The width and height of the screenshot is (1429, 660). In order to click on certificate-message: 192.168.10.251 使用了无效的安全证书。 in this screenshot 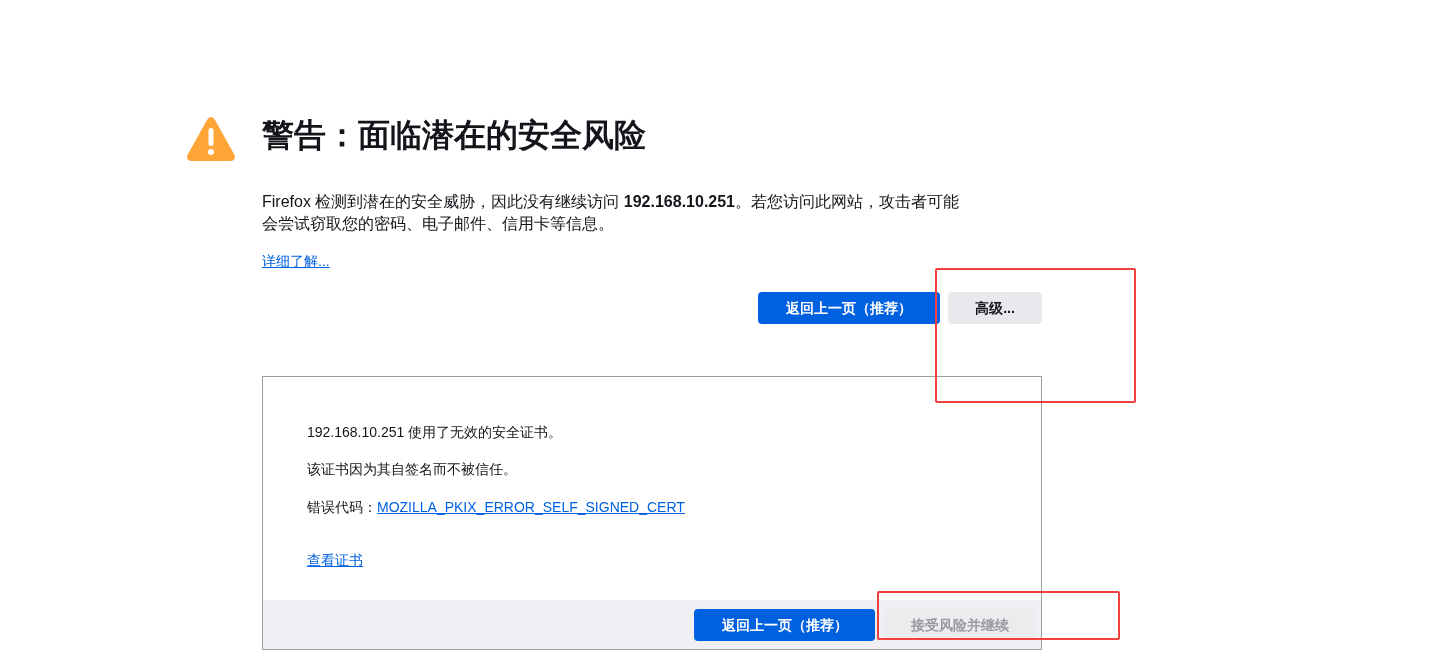, I will do `click(435, 432)`.